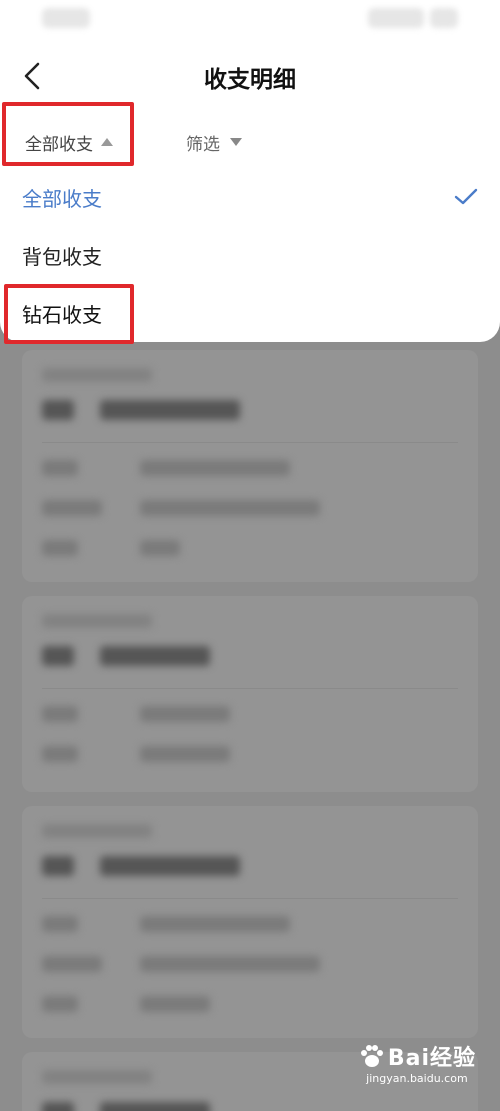  Describe the element at coordinates (250, 80) in the screenshot. I see `page-title: 收支明细` at that location.